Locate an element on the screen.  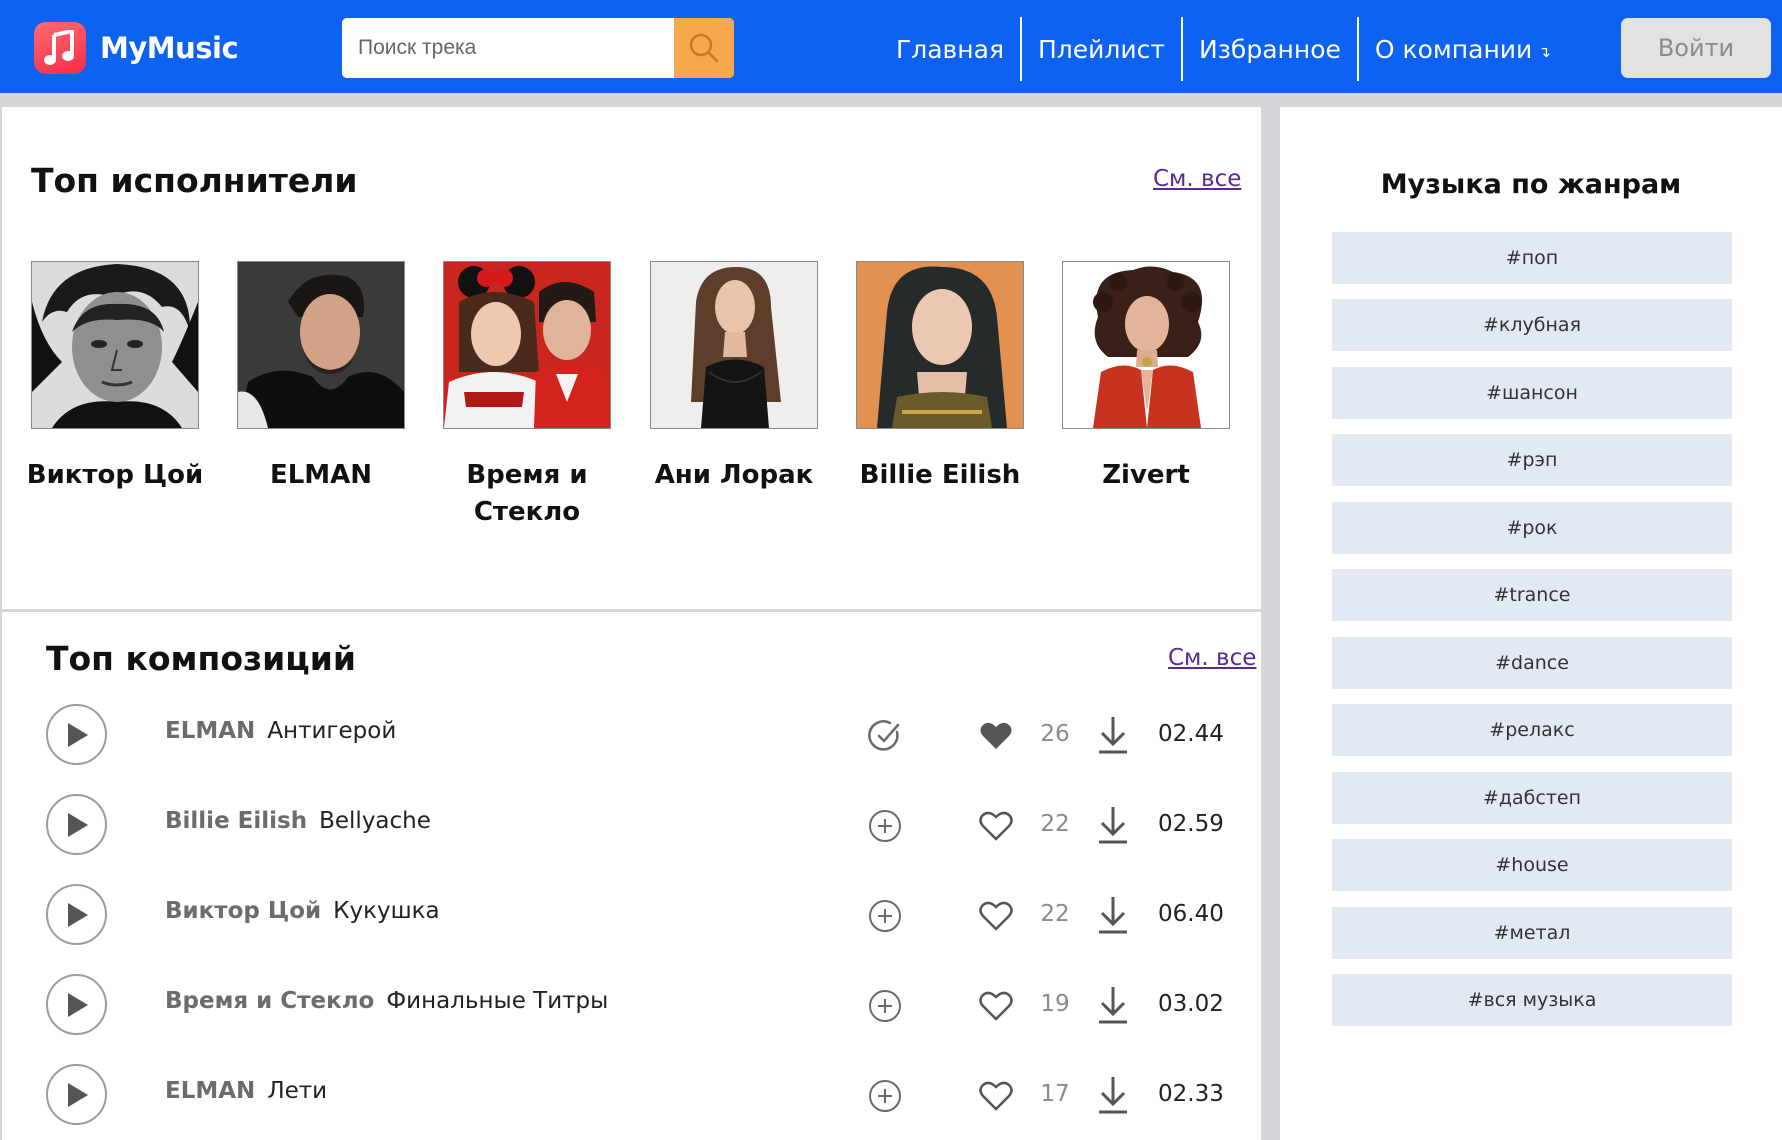
track-info: ELMAN Лети is located at coordinates (246, 1091).